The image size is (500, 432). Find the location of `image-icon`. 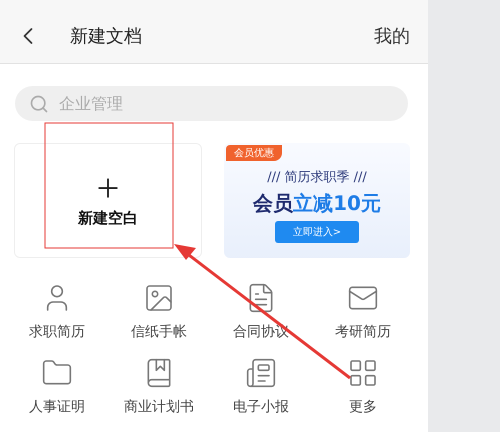

image-icon is located at coordinates (159, 298).